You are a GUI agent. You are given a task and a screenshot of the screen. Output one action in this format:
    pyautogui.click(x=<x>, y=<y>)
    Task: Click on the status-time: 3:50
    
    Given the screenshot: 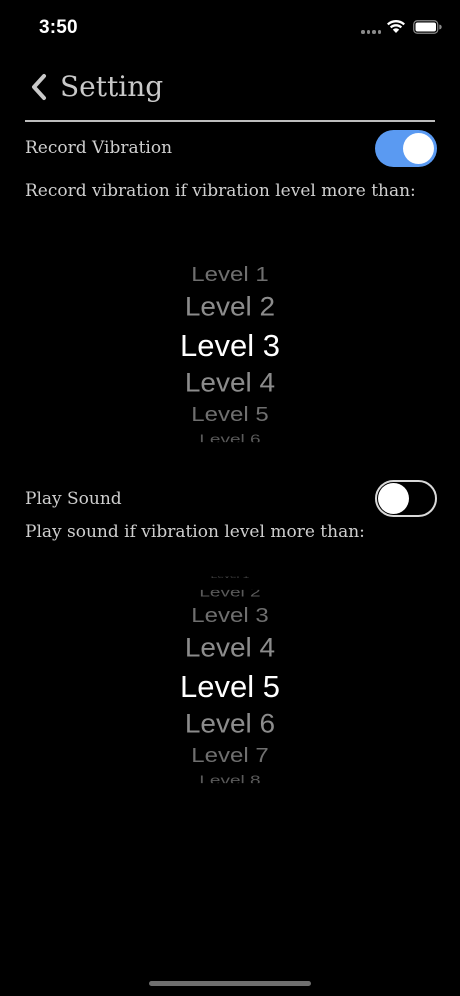 What is the action you would take?
    pyautogui.click(x=58, y=27)
    